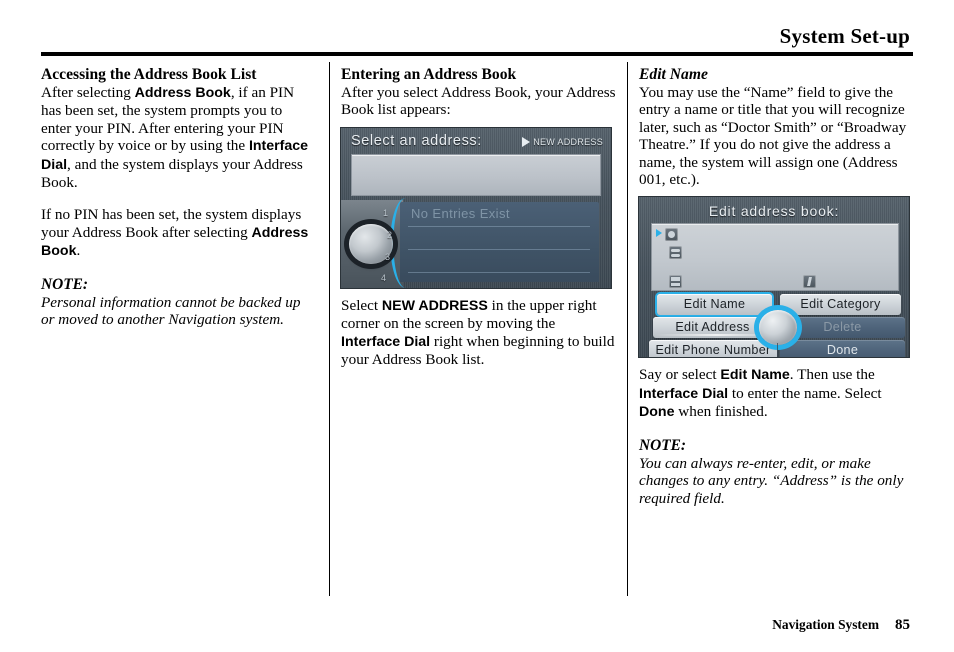  I want to click on col3-spacer-bottom, so click(777, 361).